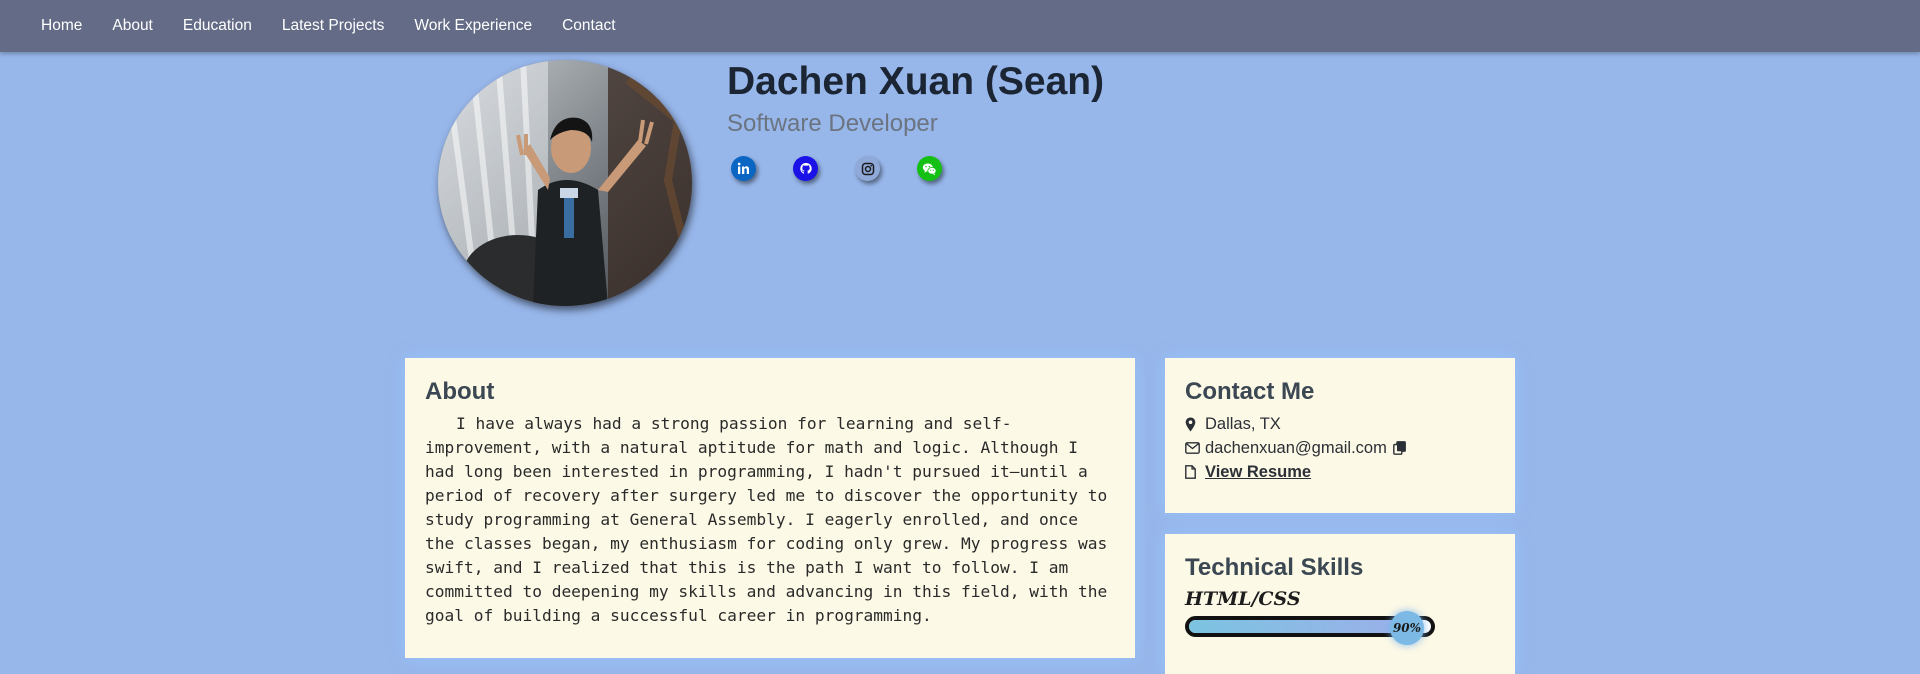 Image resolution: width=1920 pixels, height=674 pixels. Describe the element at coordinates (1340, 604) in the screenshot. I see `technical-skills-card: Technical Skills HTML/CSS 90%` at that location.